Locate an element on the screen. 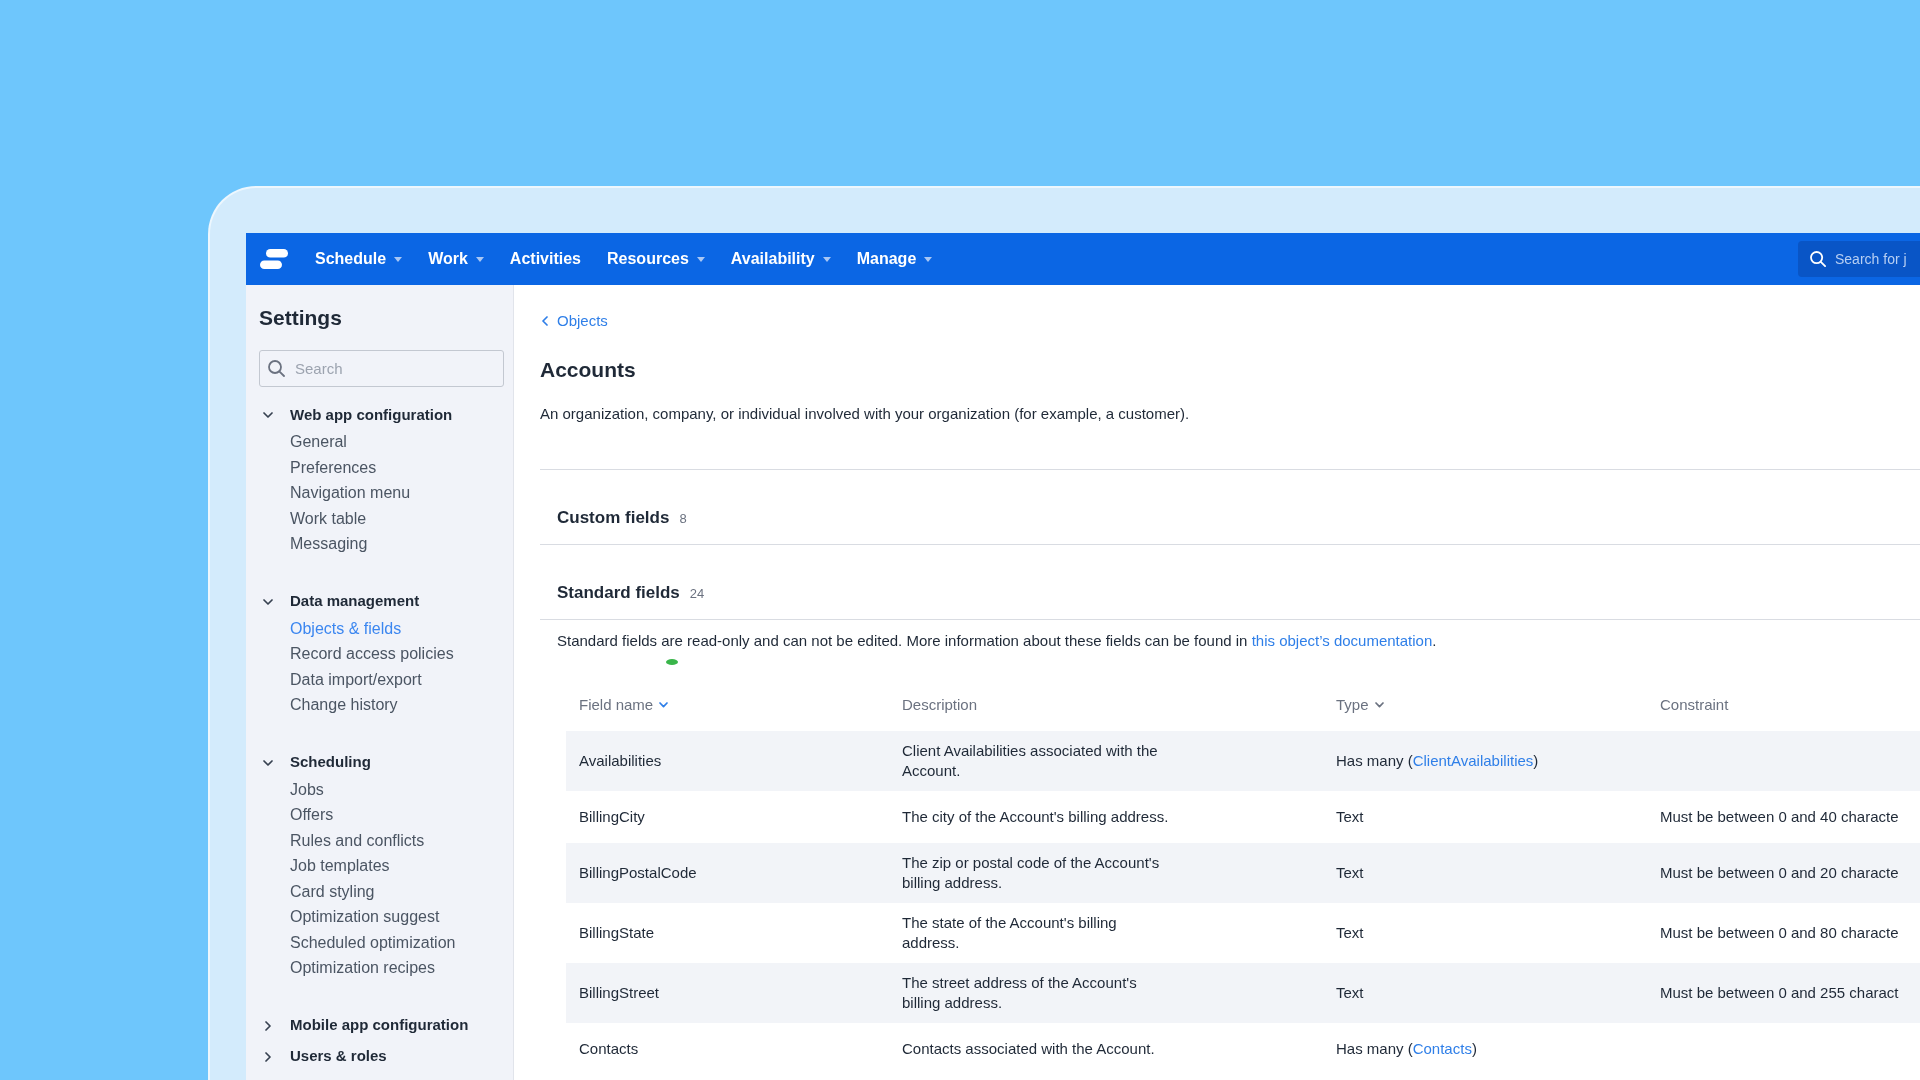 The image size is (1920, 1080). nav-menu-item: Work is located at coordinates (456, 259).